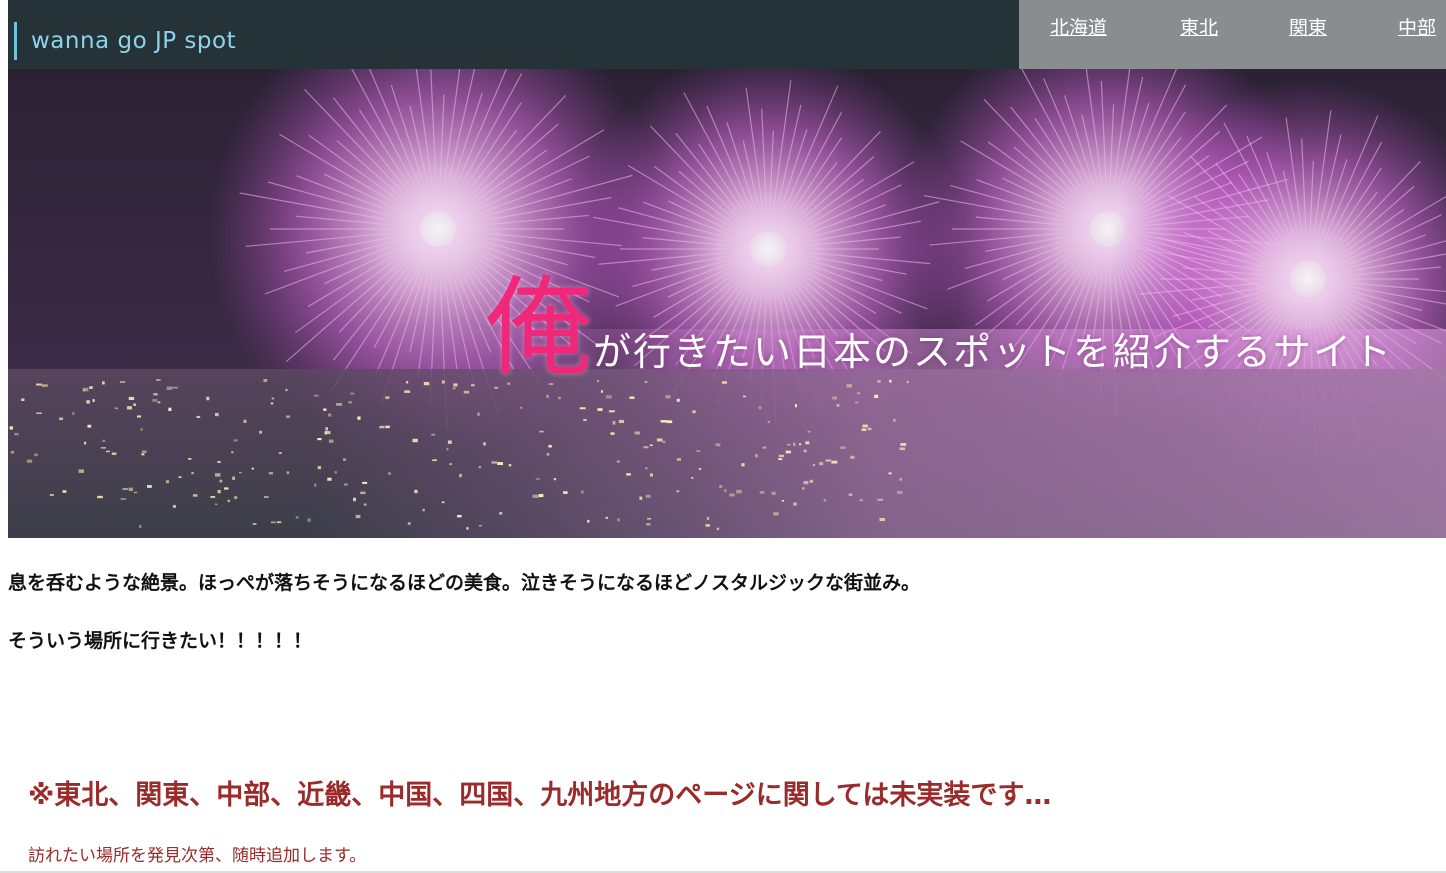 This screenshot has width=1446, height=873. Describe the element at coordinates (1417, 26) in the screenshot. I see `nav-link-chubu: 中部` at that location.